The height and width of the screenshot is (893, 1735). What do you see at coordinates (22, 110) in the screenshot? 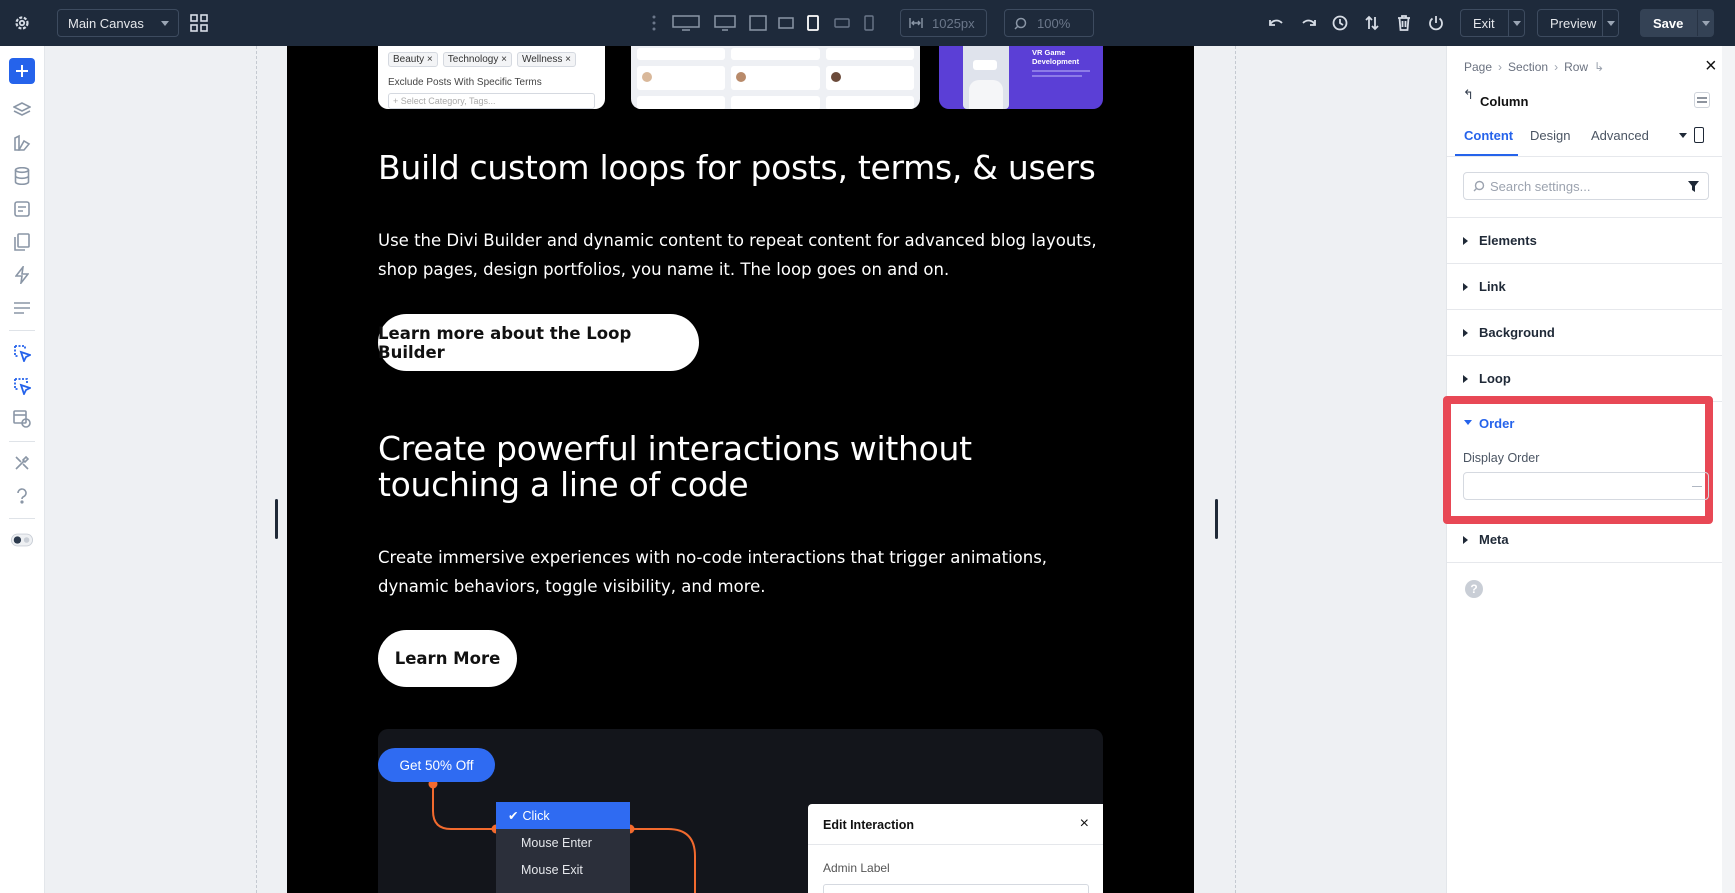
I see `layers-icon` at bounding box center [22, 110].